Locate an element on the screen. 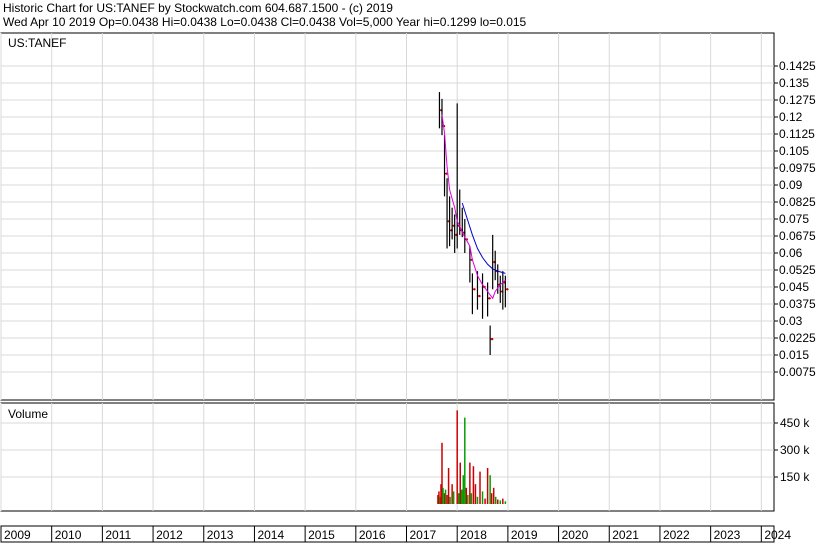 The width and height of the screenshot is (830, 543). price-tick-label: 0.0375 is located at coordinates (797, 304).